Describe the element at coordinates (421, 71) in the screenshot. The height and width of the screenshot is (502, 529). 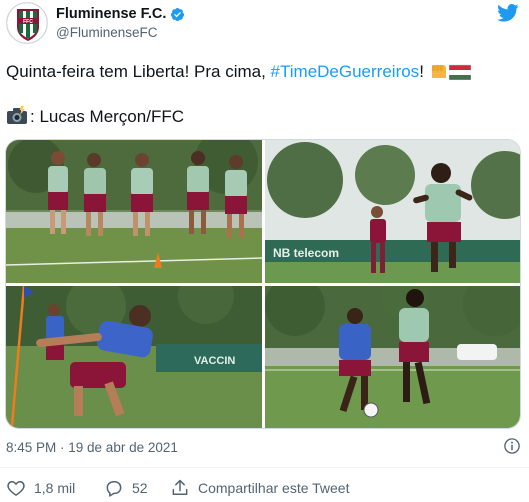
I see `tweet-text-end: !` at that location.